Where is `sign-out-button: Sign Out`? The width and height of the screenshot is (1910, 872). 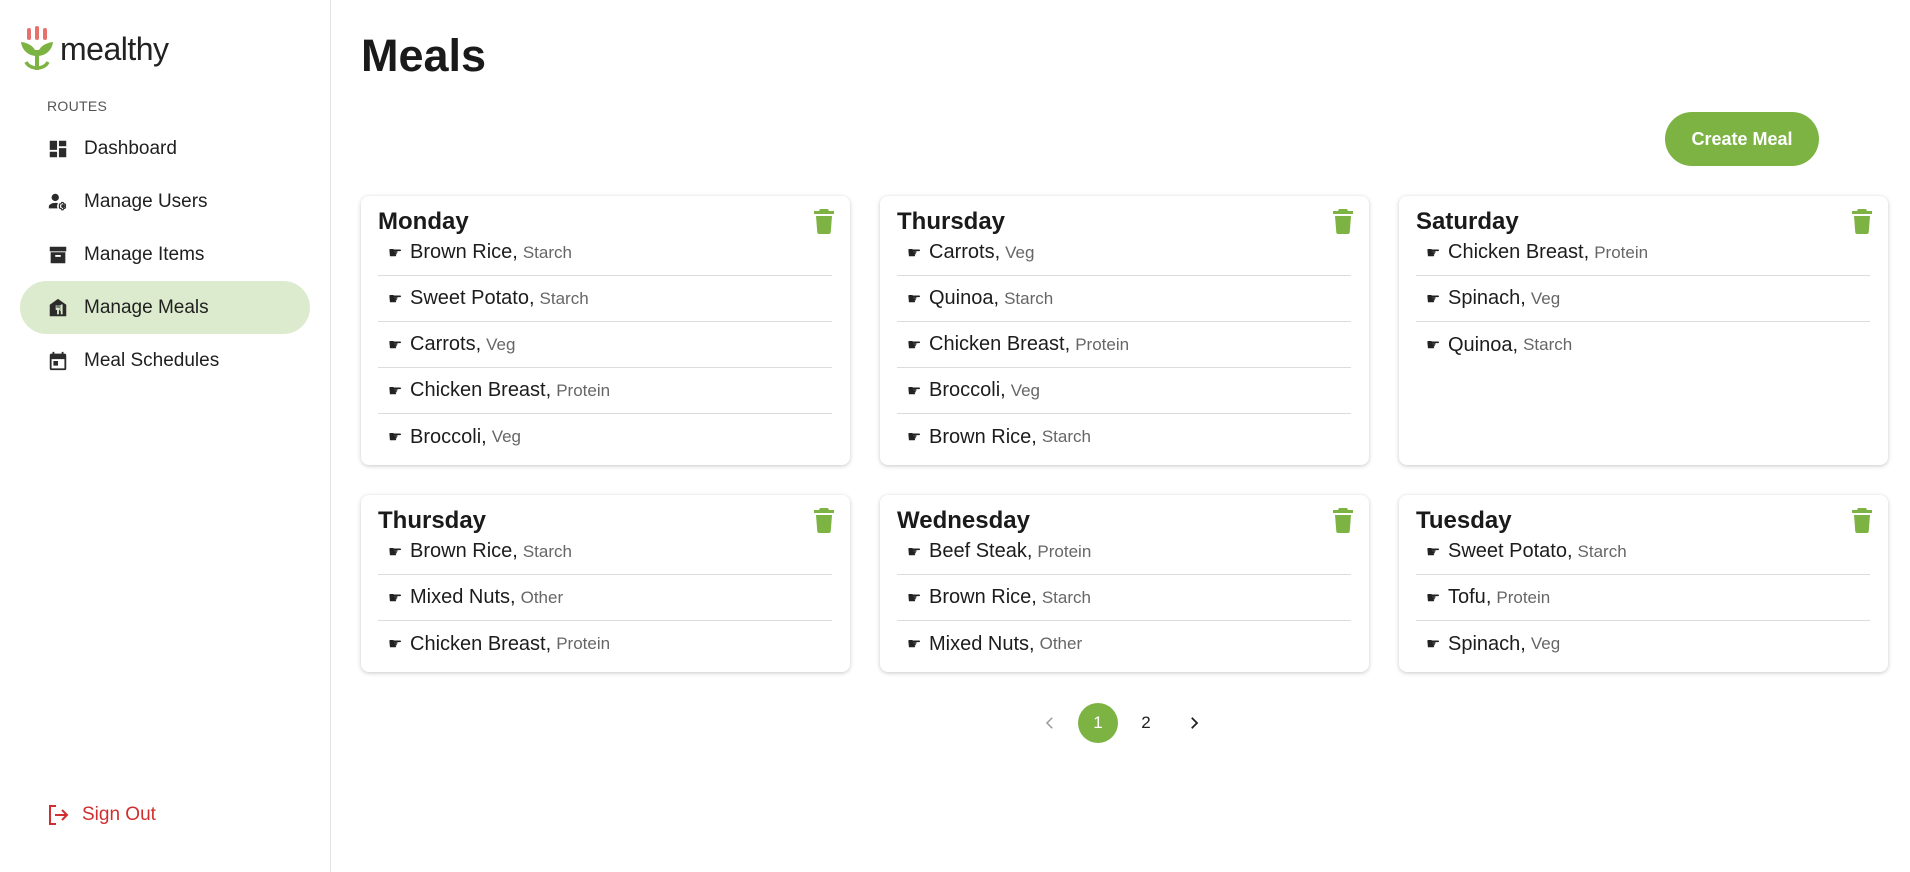 sign-out-button: Sign Out is located at coordinates (101, 815).